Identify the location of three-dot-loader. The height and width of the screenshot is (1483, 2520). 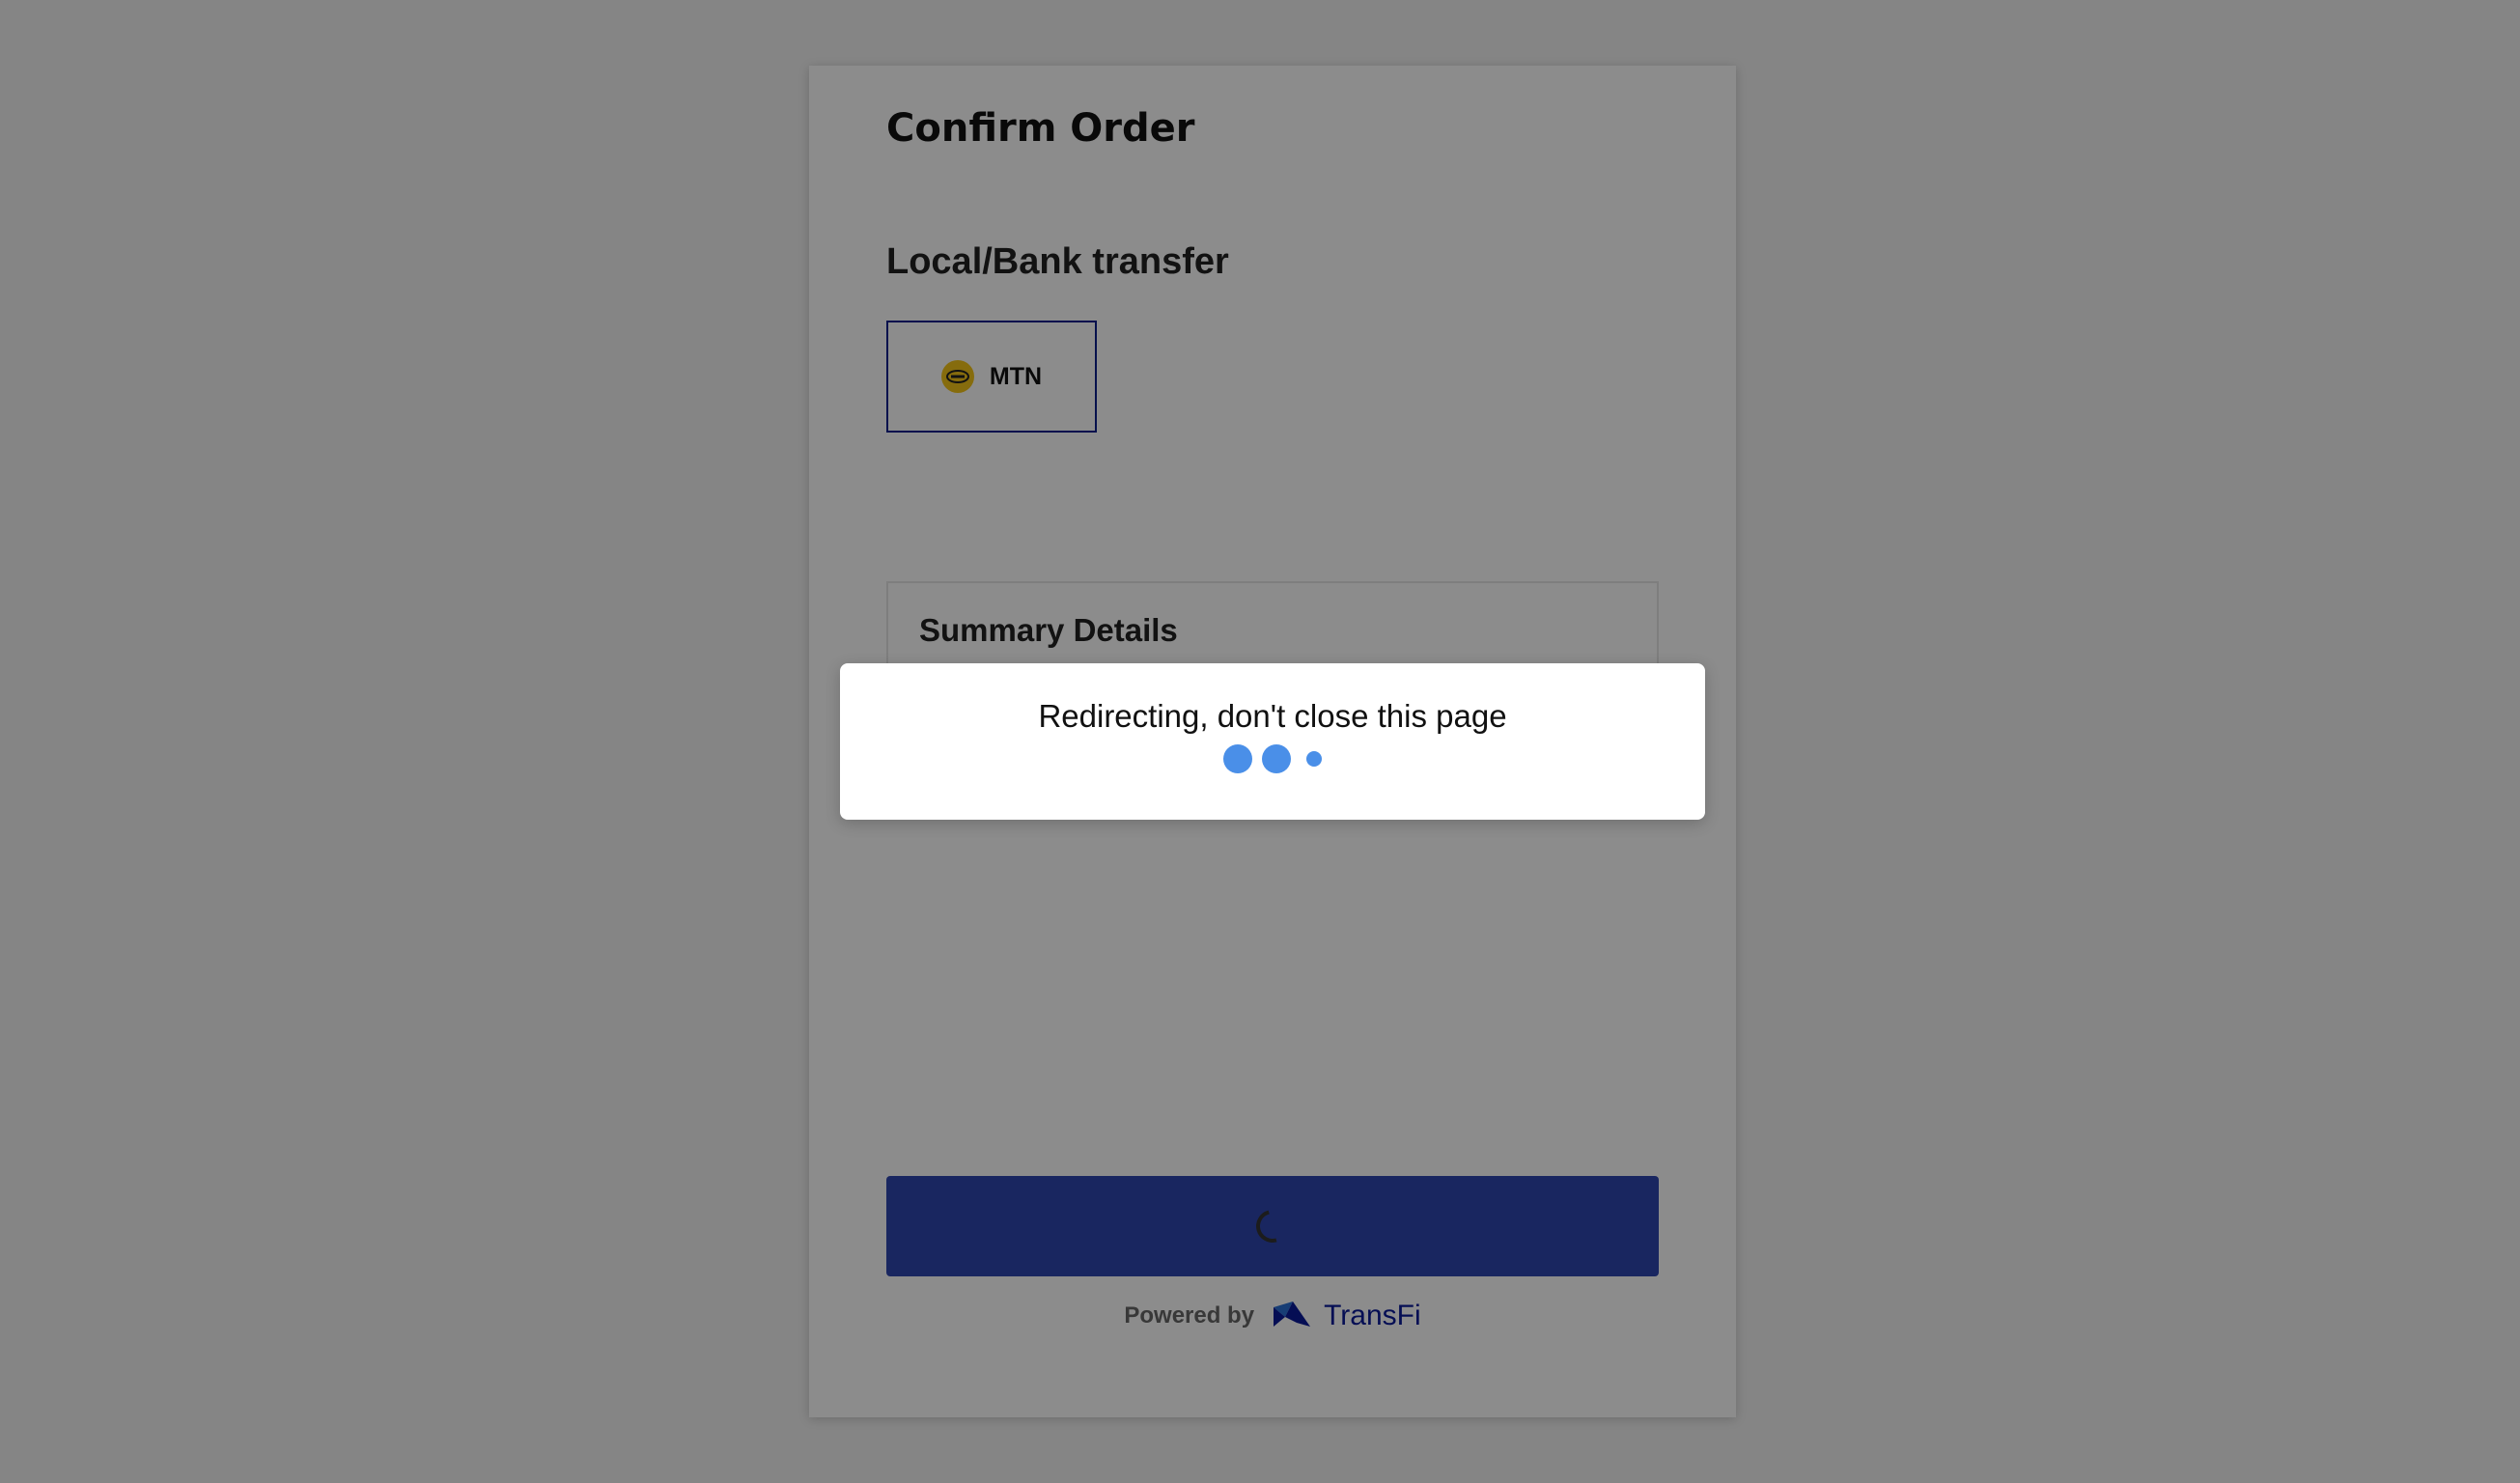
(1273, 758).